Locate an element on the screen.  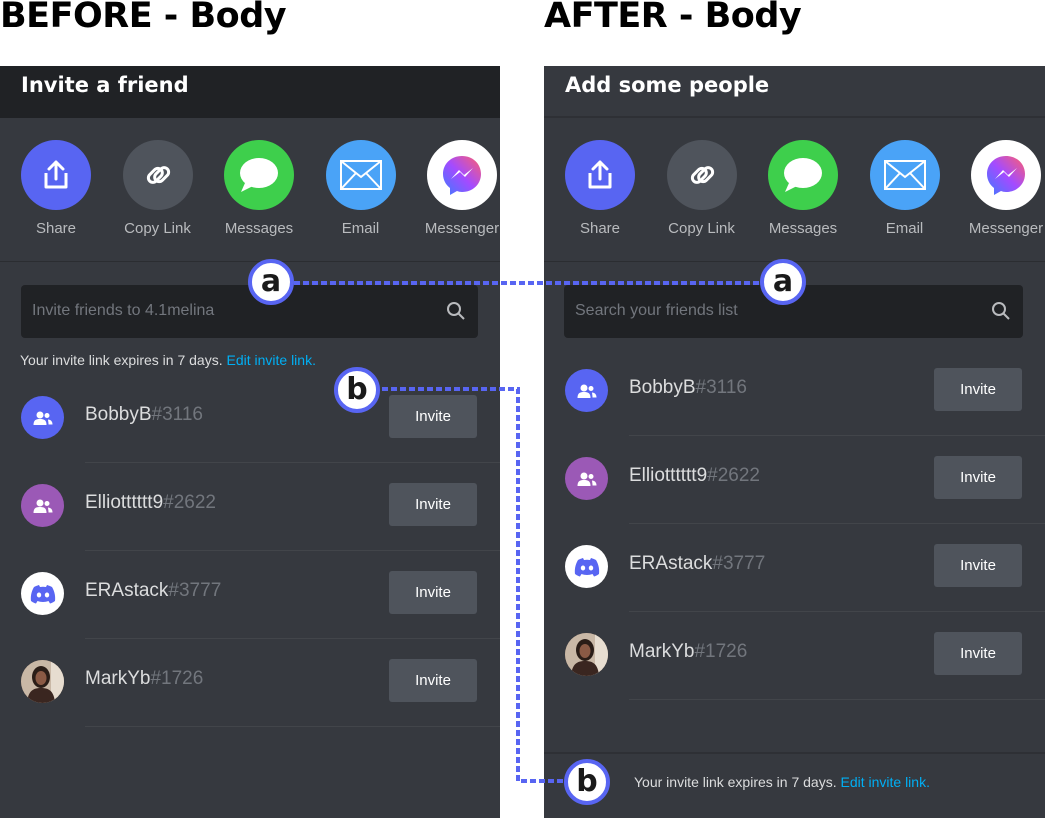
after-edit-invite-link: Edit invite link. is located at coordinates (884, 782).